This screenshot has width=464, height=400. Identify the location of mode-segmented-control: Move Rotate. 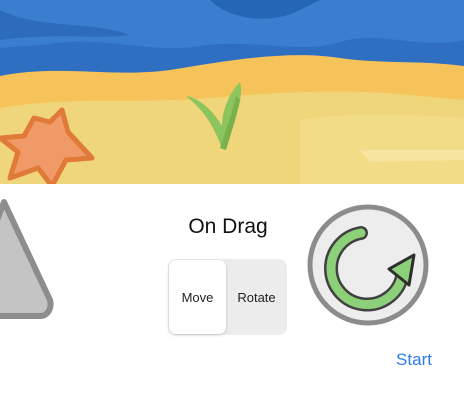
(227, 297).